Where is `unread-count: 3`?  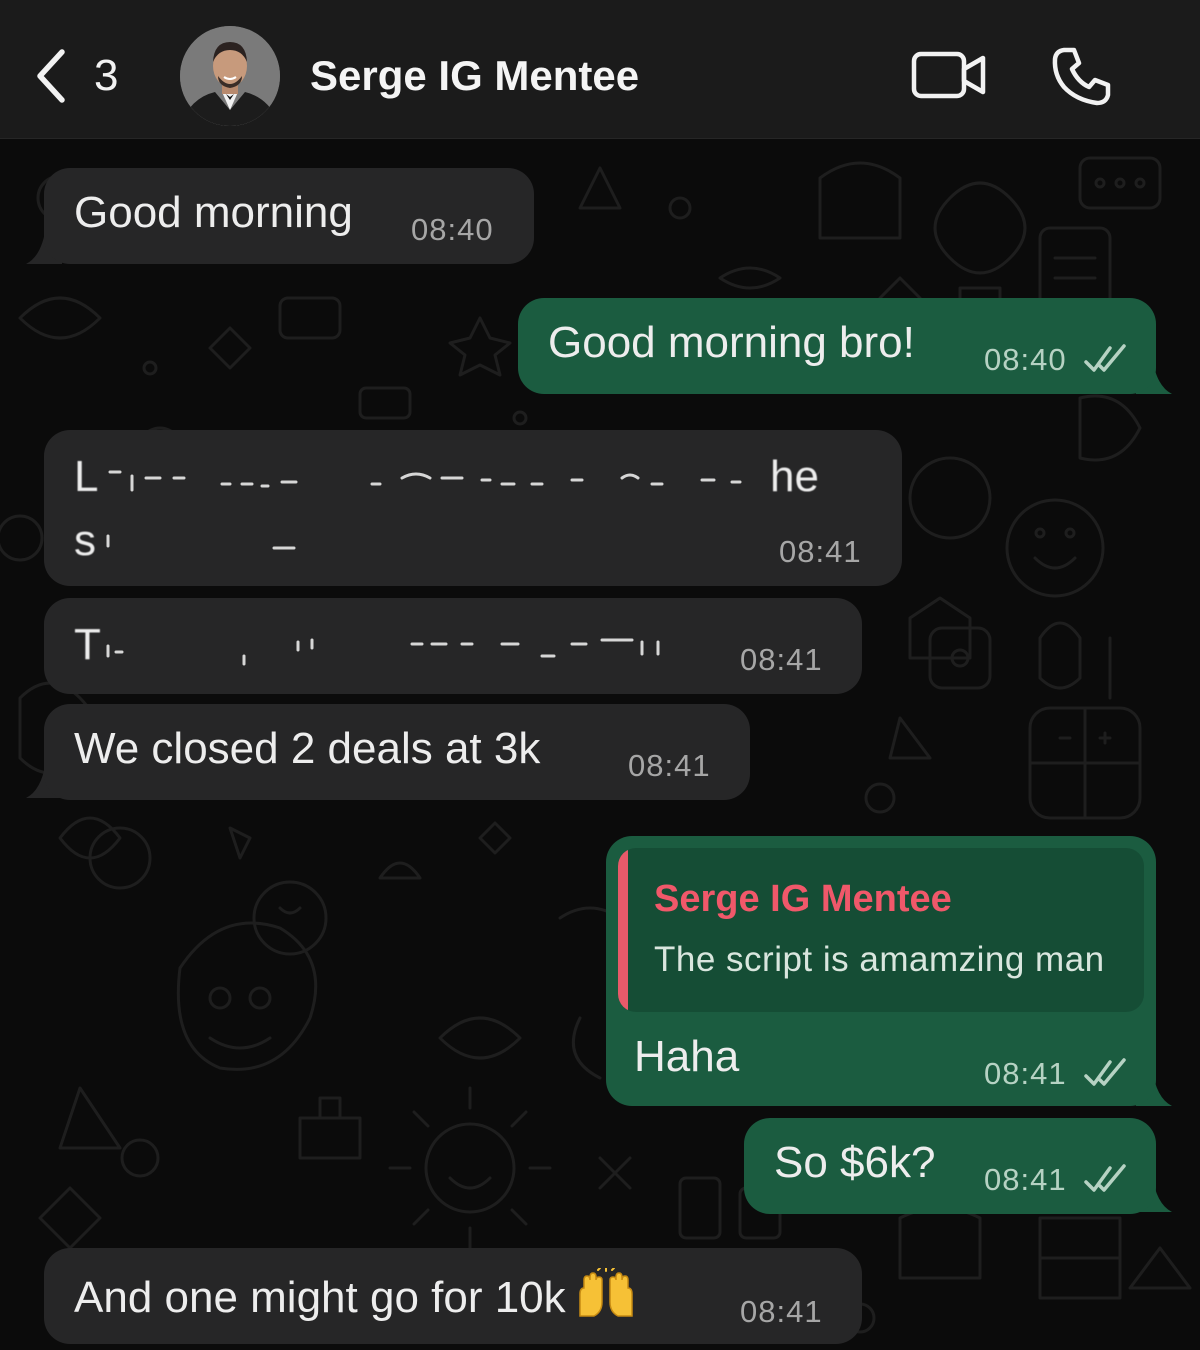
unread-count: 3 is located at coordinates (106, 75).